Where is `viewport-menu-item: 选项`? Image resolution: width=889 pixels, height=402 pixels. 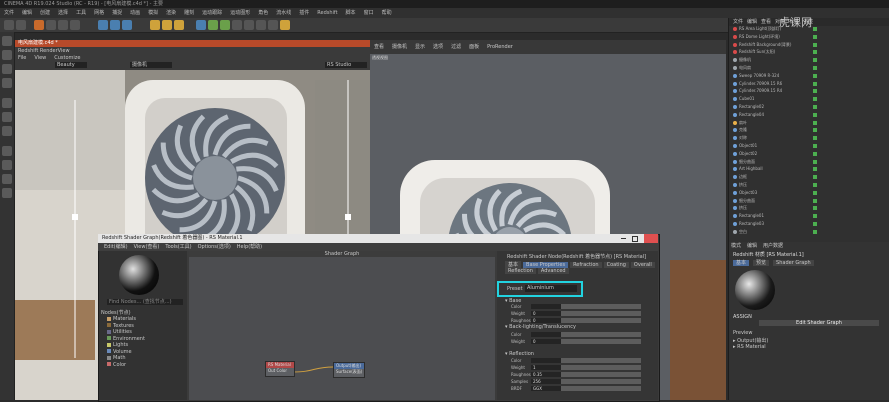 viewport-menu-item: 选项 is located at coordinates (438, 46).